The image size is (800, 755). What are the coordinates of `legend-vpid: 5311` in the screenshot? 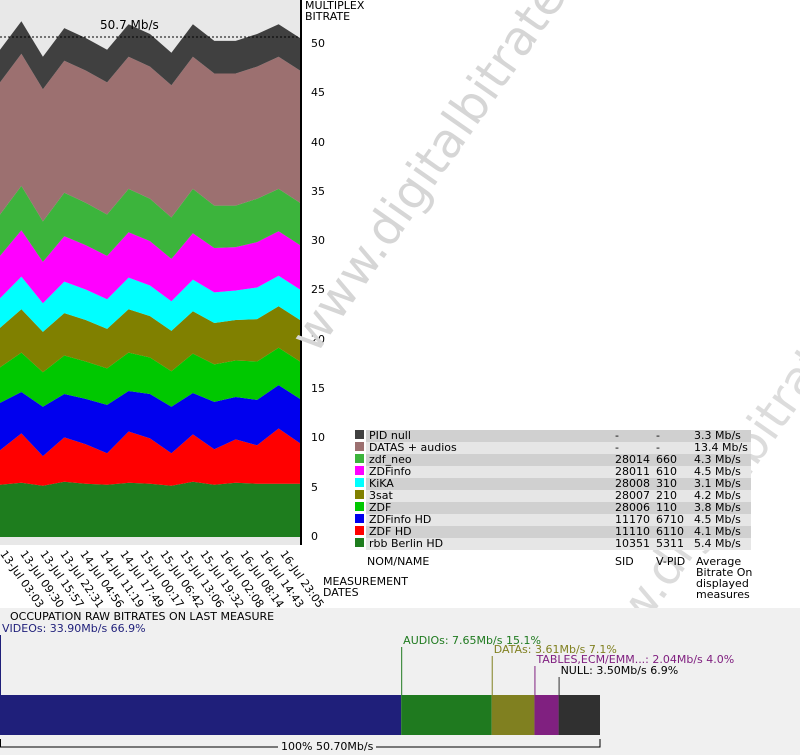 It's located at (672, 544).